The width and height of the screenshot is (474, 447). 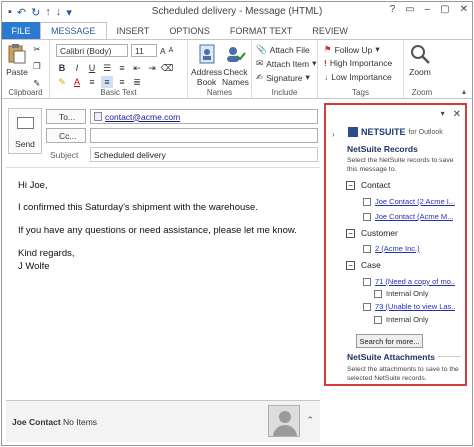 I want to click on contact-card-icon, so click(x=98, y=116).